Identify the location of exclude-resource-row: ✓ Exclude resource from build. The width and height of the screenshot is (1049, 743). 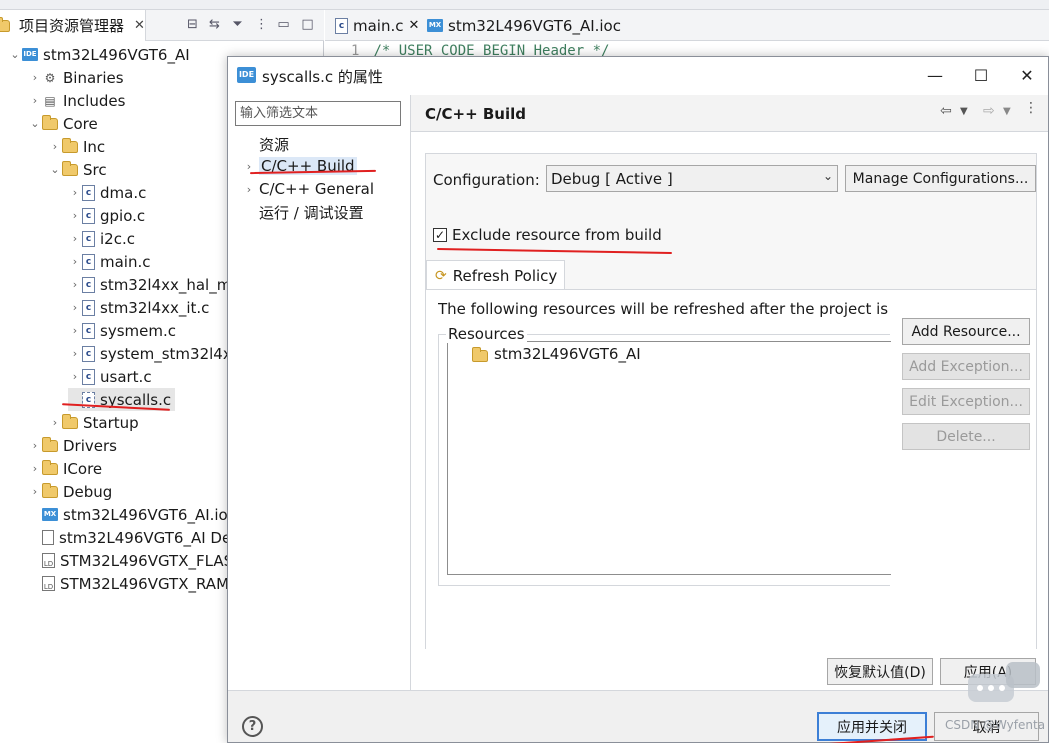
(547, 235).